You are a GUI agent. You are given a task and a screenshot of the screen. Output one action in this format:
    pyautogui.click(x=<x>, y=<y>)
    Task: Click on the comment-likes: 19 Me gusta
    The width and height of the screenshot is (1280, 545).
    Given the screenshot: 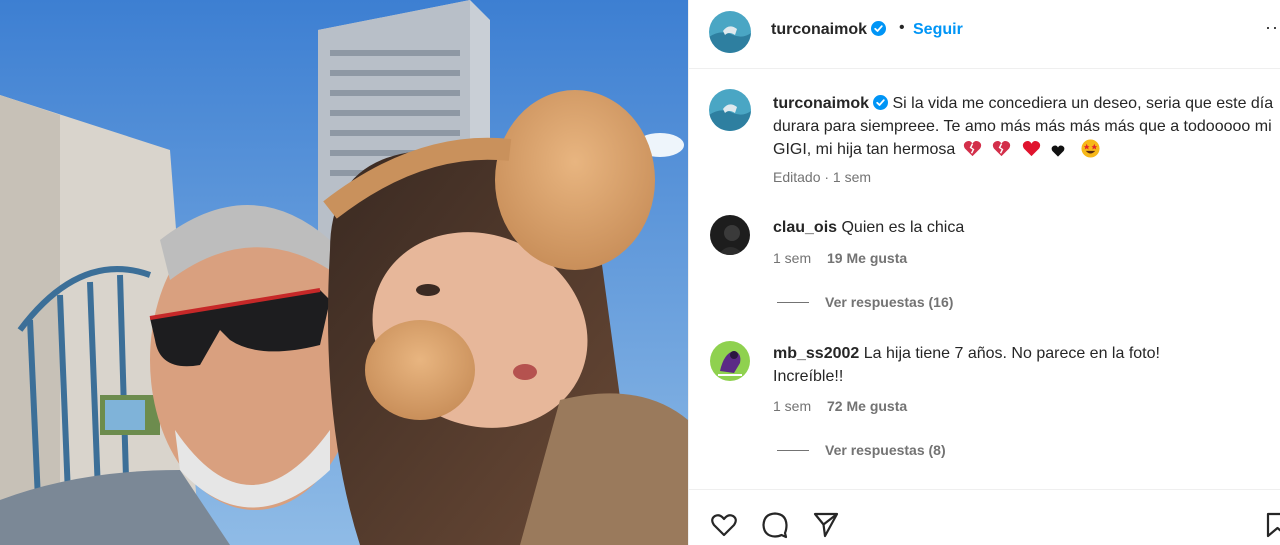 What is the action you would take?
    pyautogui.click(x=867, y=258)
    